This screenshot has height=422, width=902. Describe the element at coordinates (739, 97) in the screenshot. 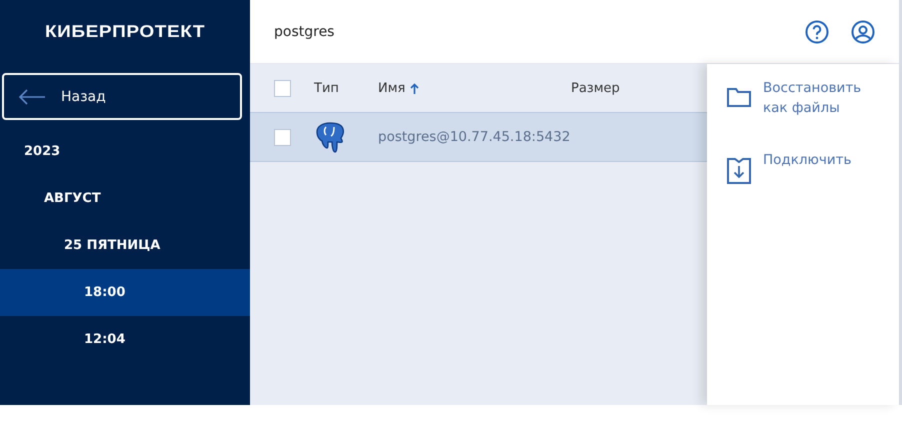

I see `folder-icon` at that location.